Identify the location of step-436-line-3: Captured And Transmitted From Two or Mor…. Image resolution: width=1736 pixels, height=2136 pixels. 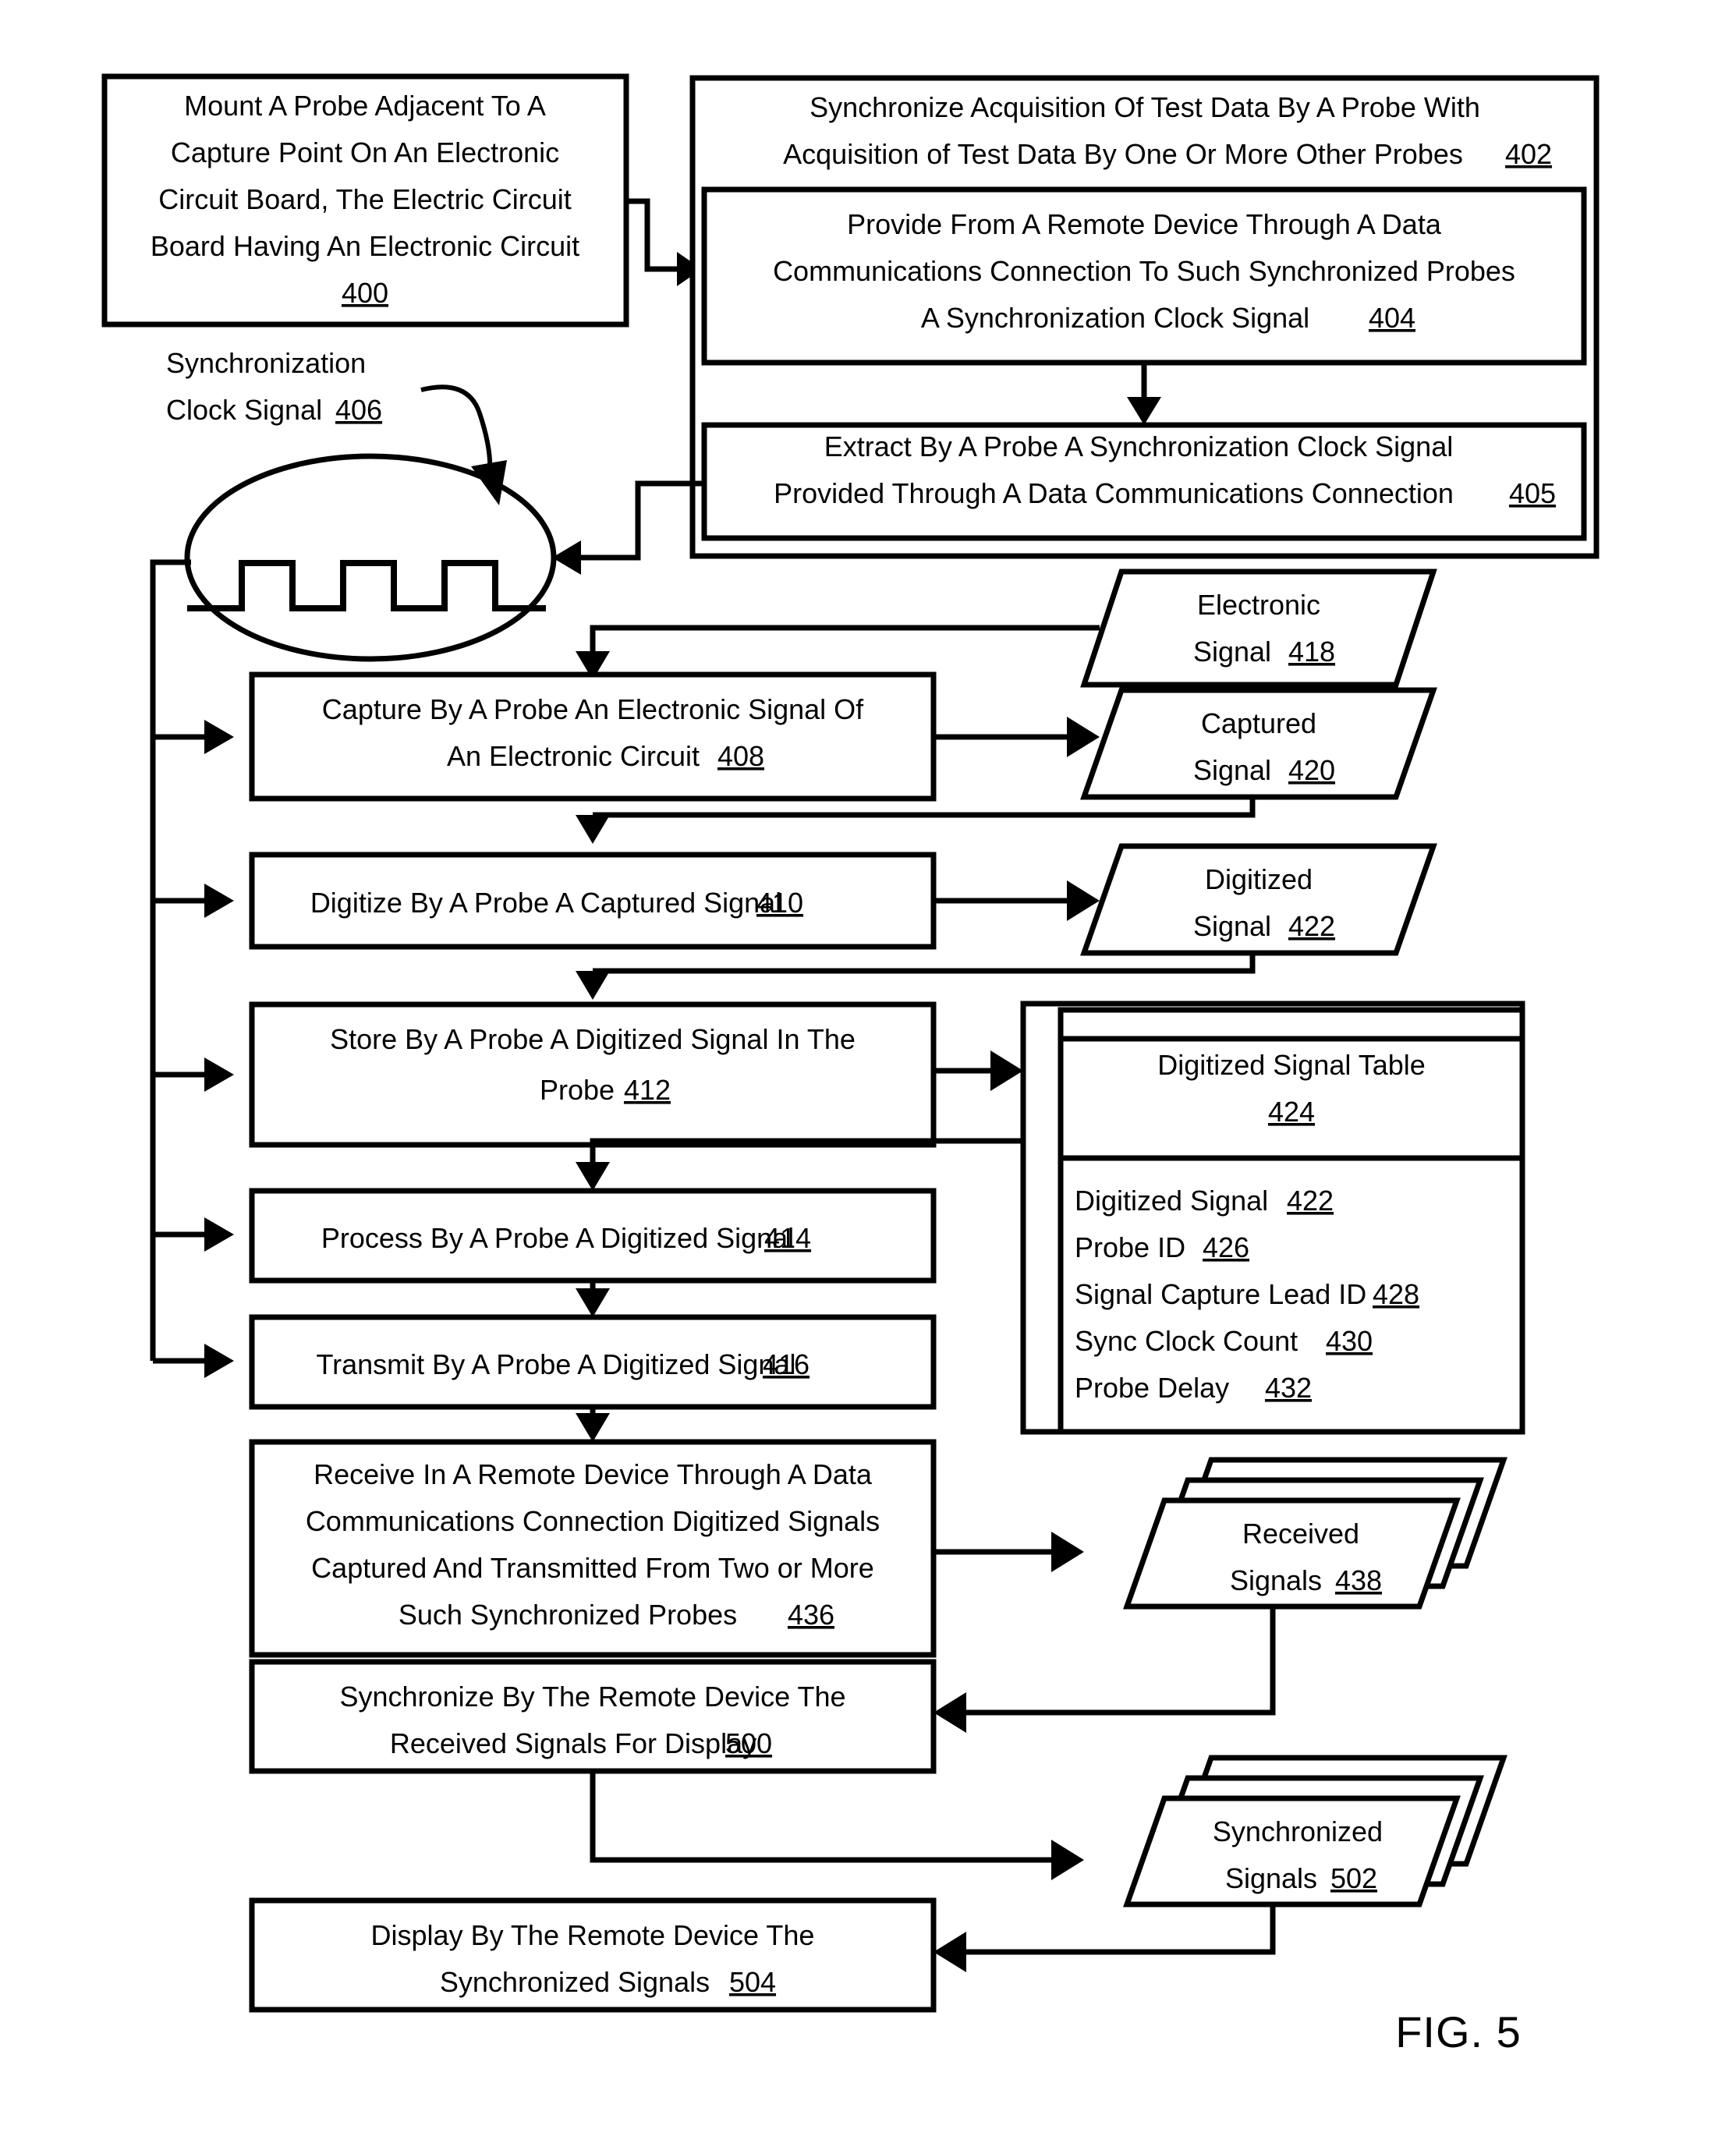
(592, 1568).